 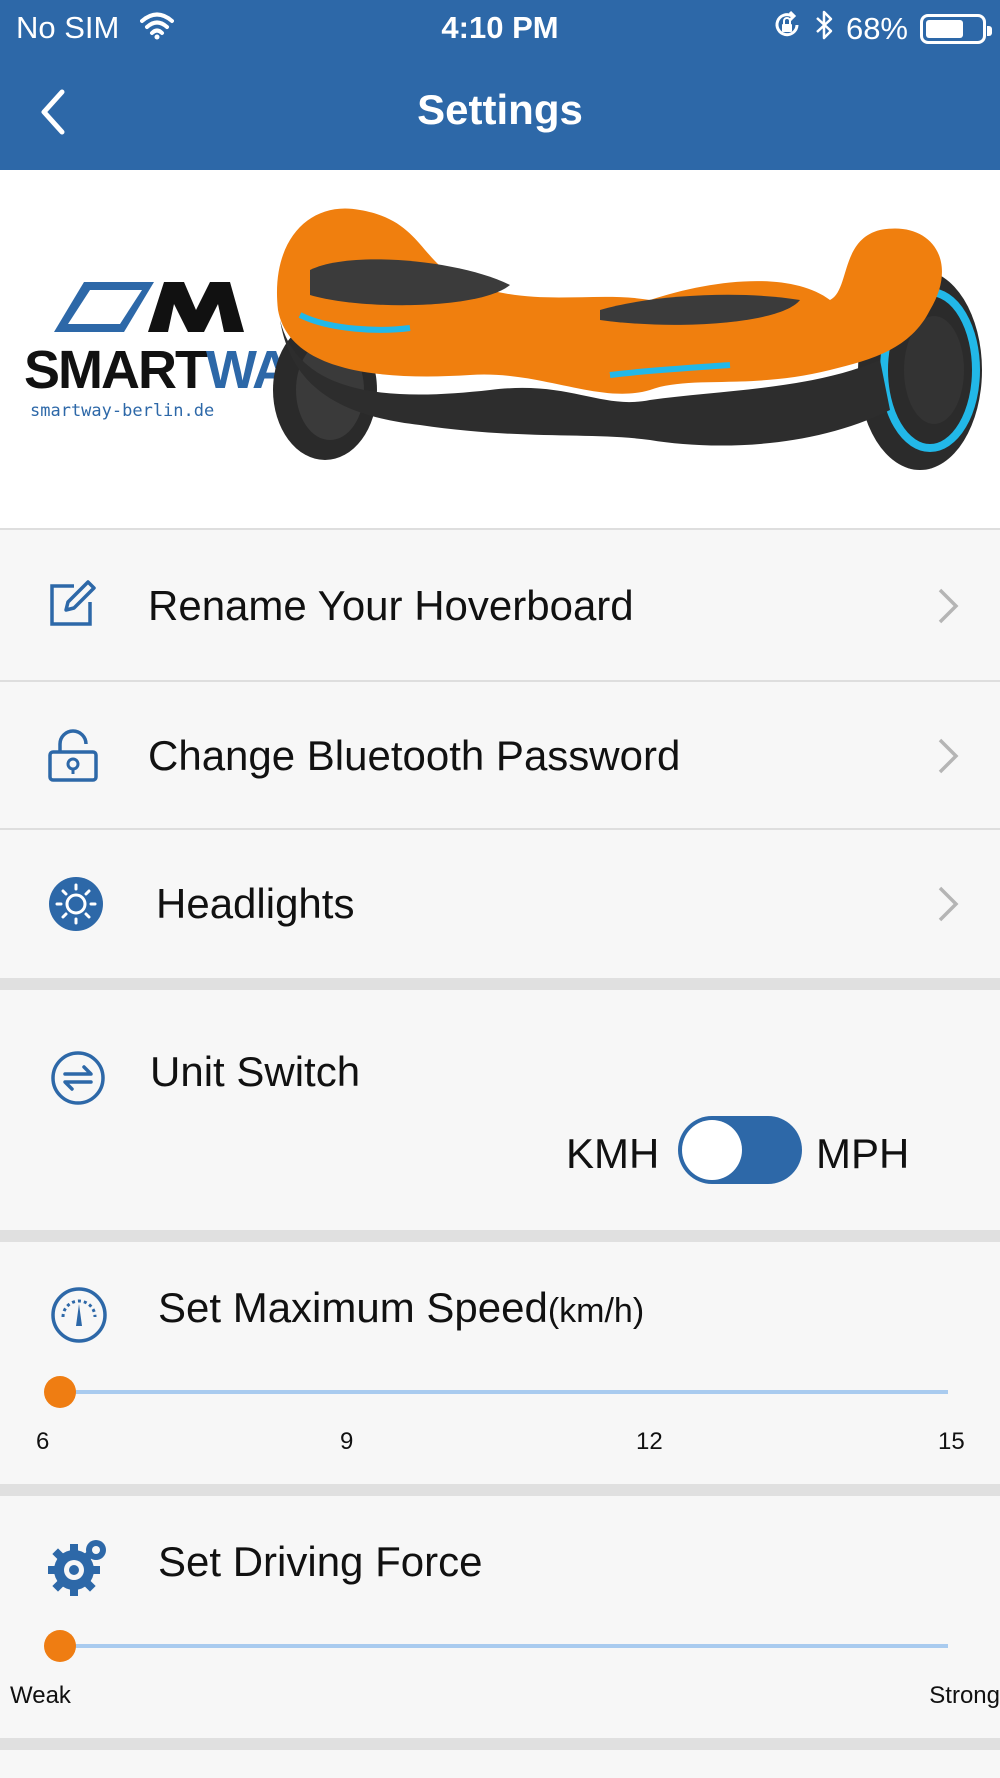 I want to click on logo-wordmark: SMARTWAY, so click(x=172, y=370).